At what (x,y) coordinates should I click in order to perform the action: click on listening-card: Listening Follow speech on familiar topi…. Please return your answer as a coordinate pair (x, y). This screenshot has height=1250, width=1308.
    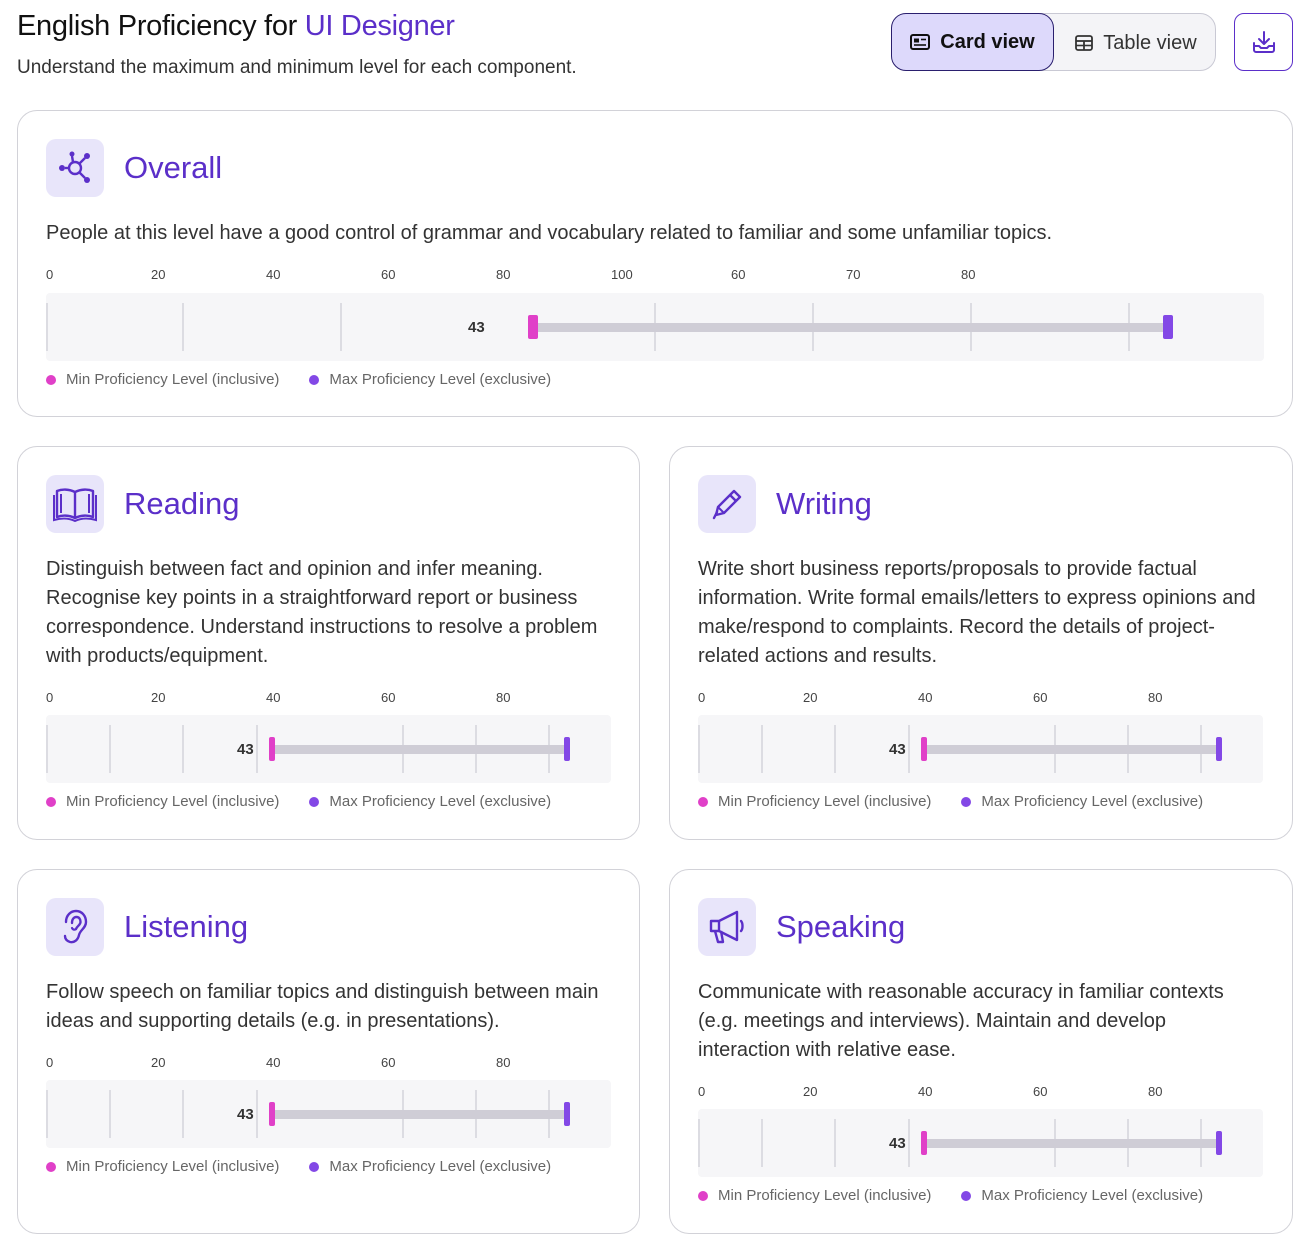
    Looking at the image, I should click on (328, 1051).